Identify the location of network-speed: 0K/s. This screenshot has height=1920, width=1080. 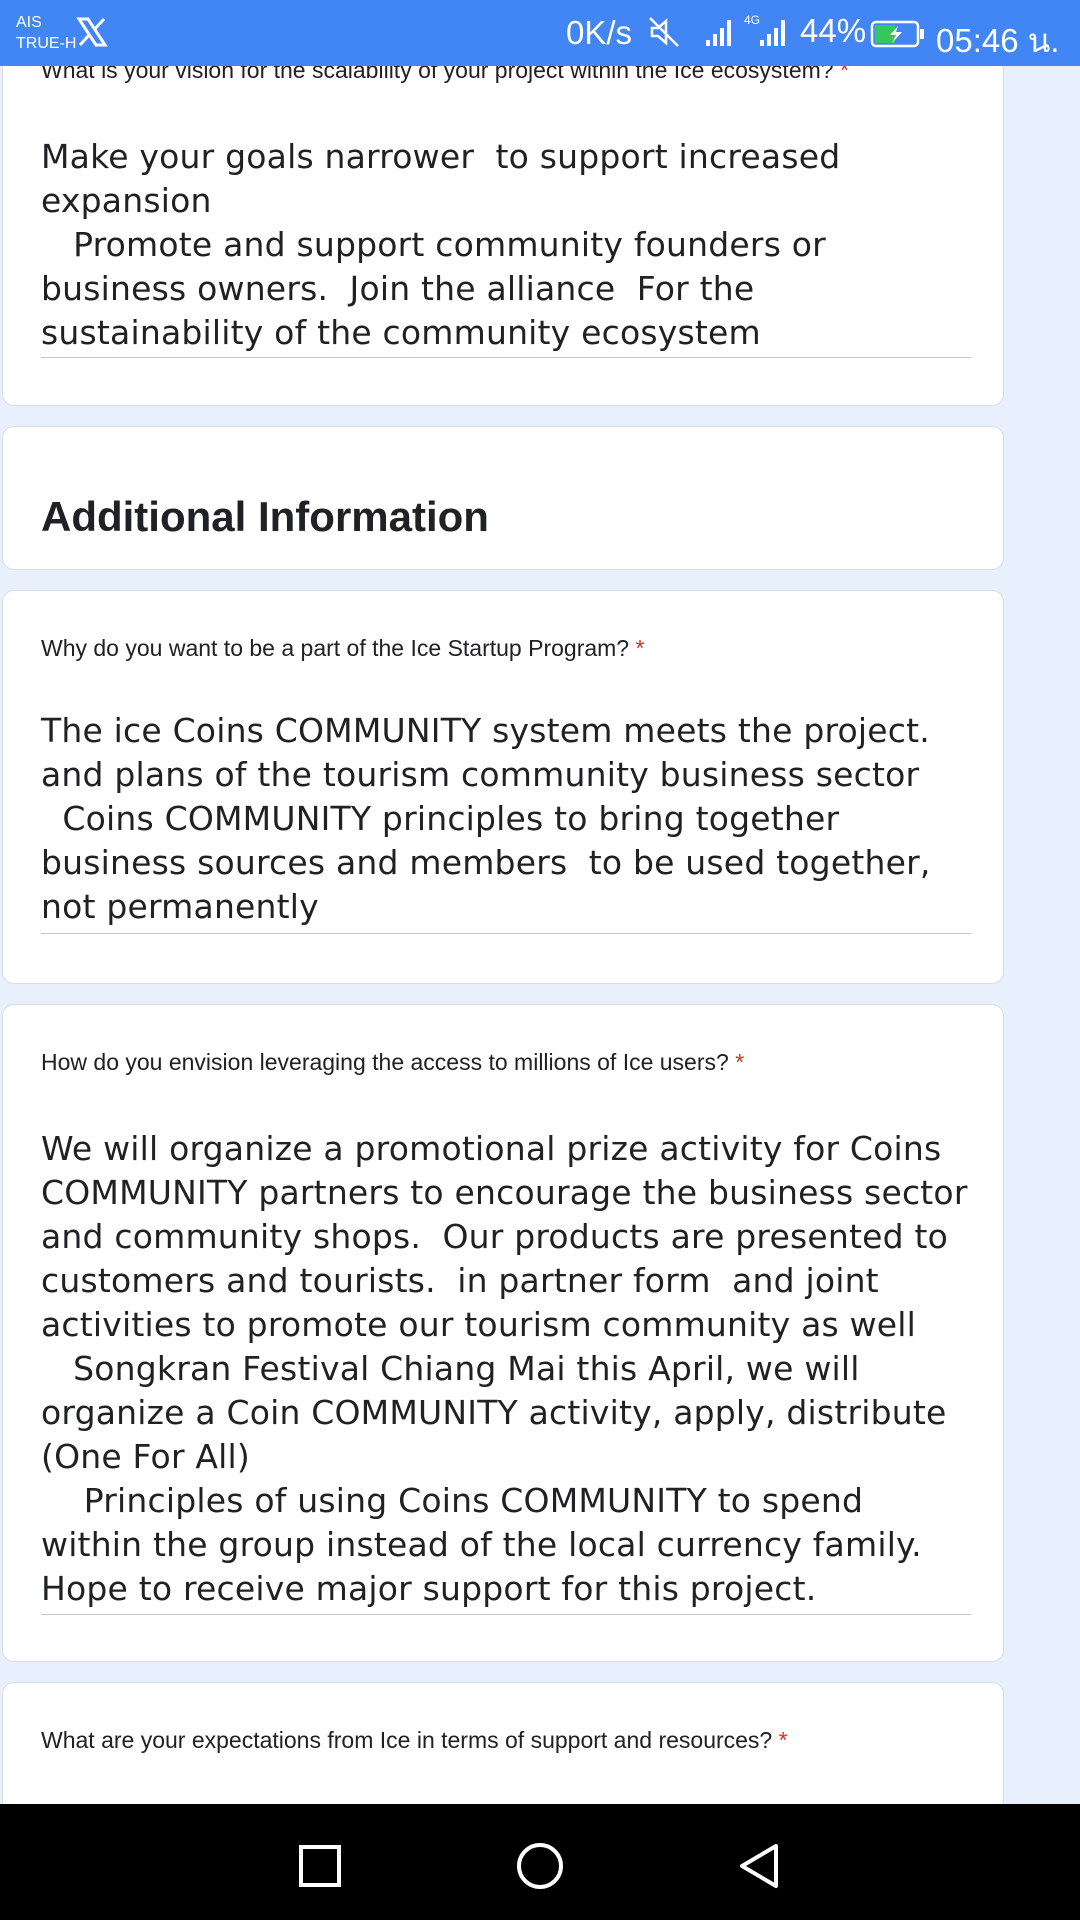
(599, 32).